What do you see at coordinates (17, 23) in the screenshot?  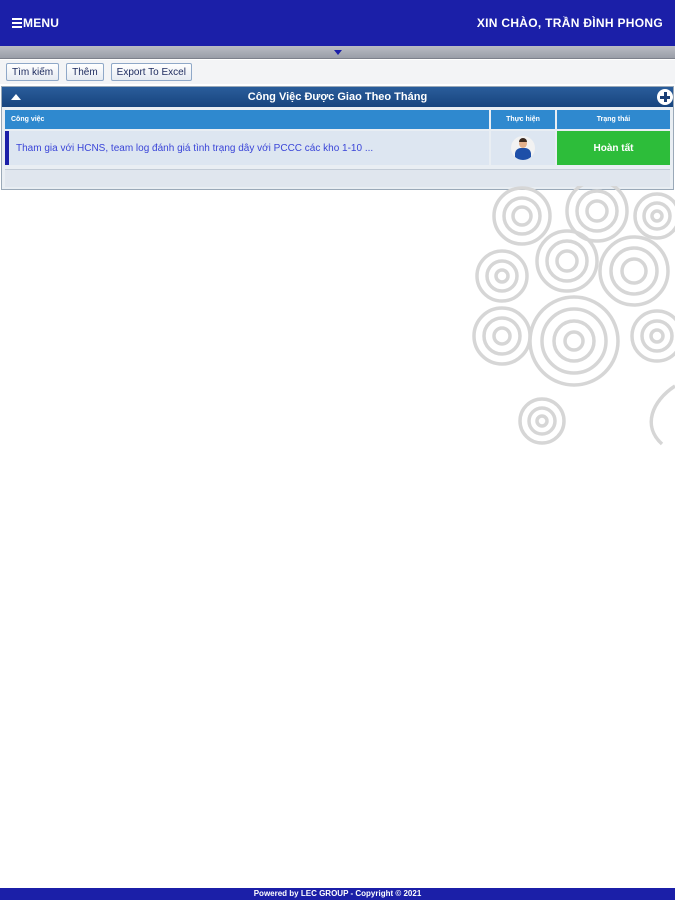 I see `hamburger-icon` at bounding box center [17, 23].